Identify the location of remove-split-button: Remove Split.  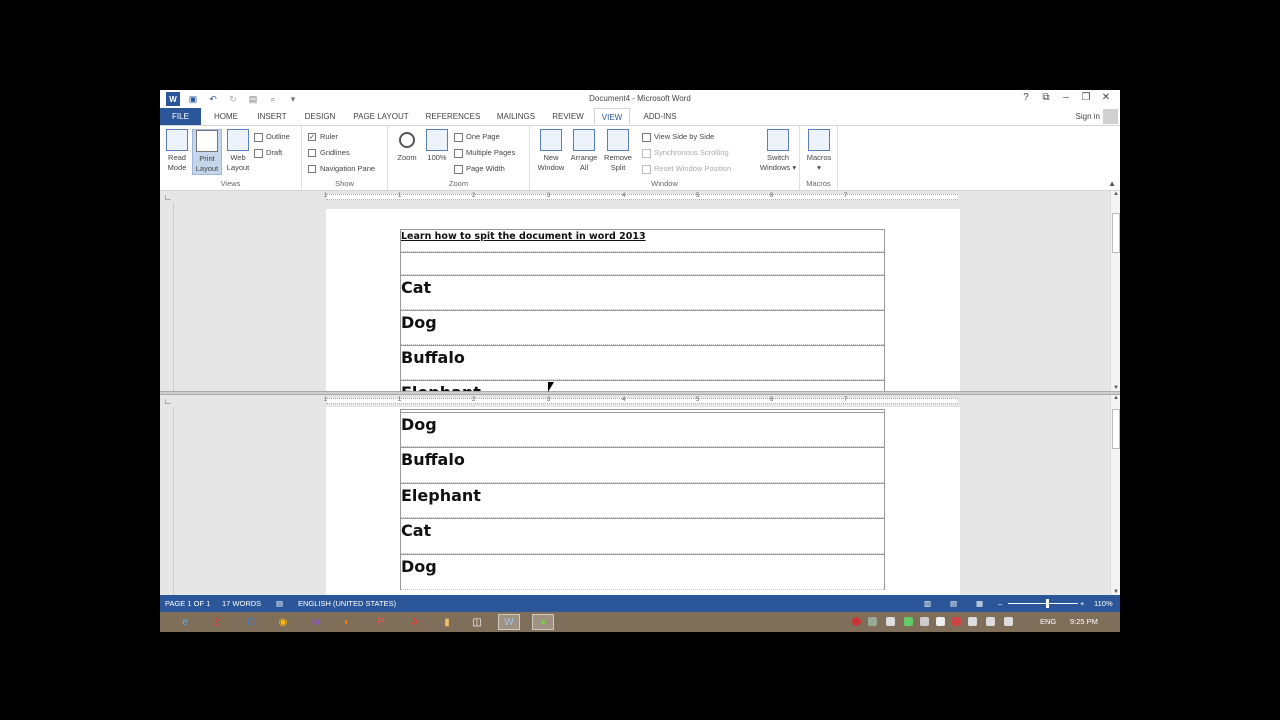
(618, 151).